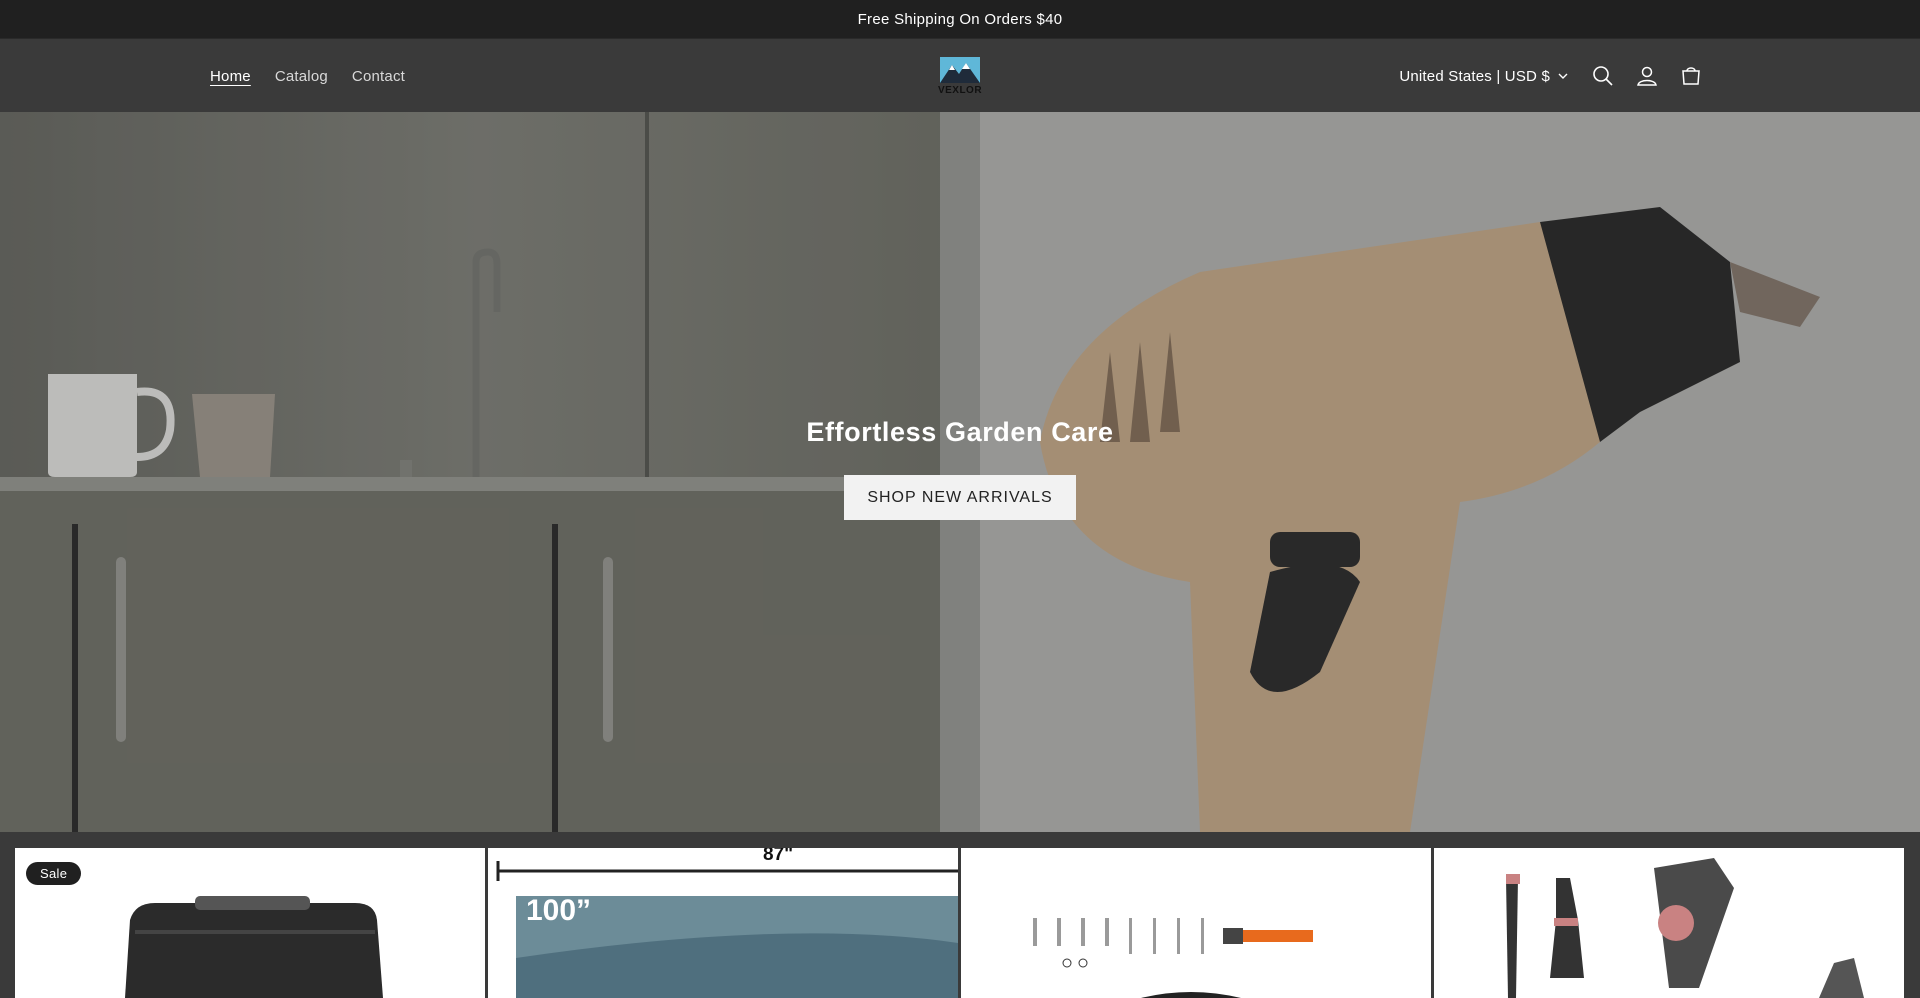 This screenshot has height=998, width=1920. What do you see at coordinates (1685, 928) in the screenshot?
I see `vacuum-product-image` at bounding box center [1685, 928].